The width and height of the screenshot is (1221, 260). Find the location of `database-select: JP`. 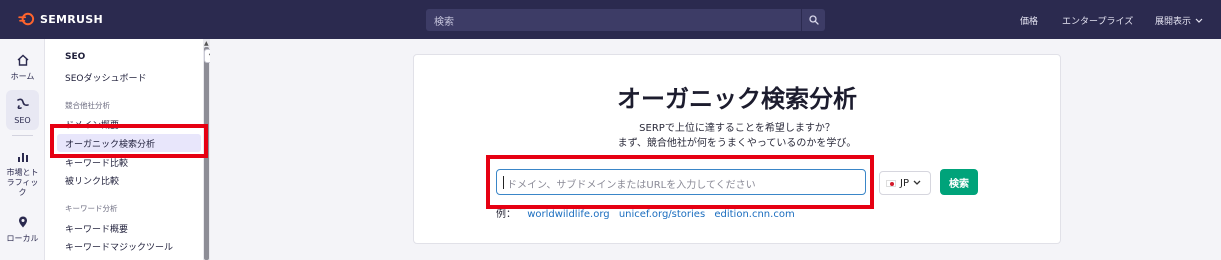

database-select: JP is located at coordinates (905, 183).